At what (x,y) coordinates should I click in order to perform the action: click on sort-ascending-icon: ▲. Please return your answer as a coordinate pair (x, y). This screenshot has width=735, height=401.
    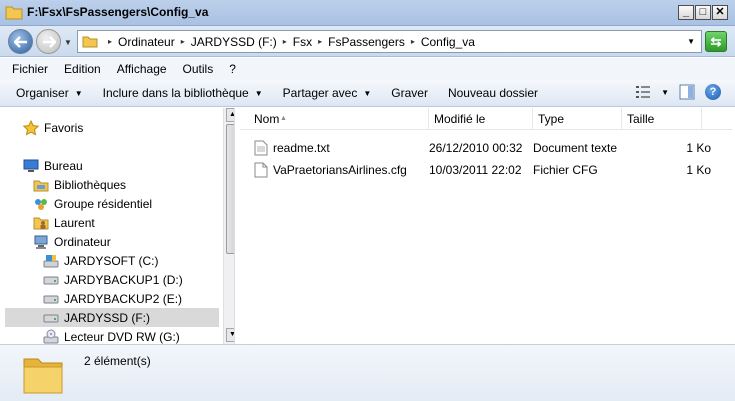
    Looking at the image, I should click on (283, 118).